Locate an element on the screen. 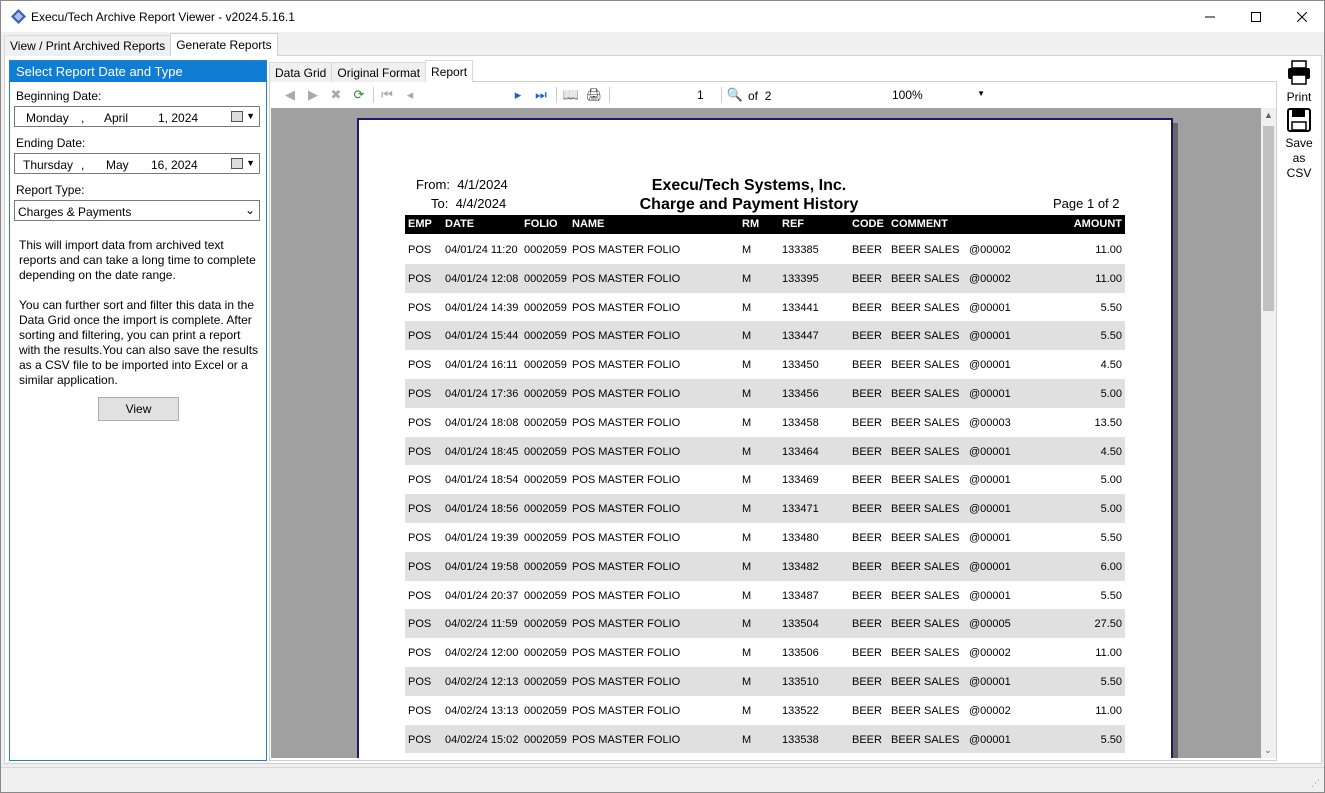  tab-report: Report is located at coordinates (449, 71).